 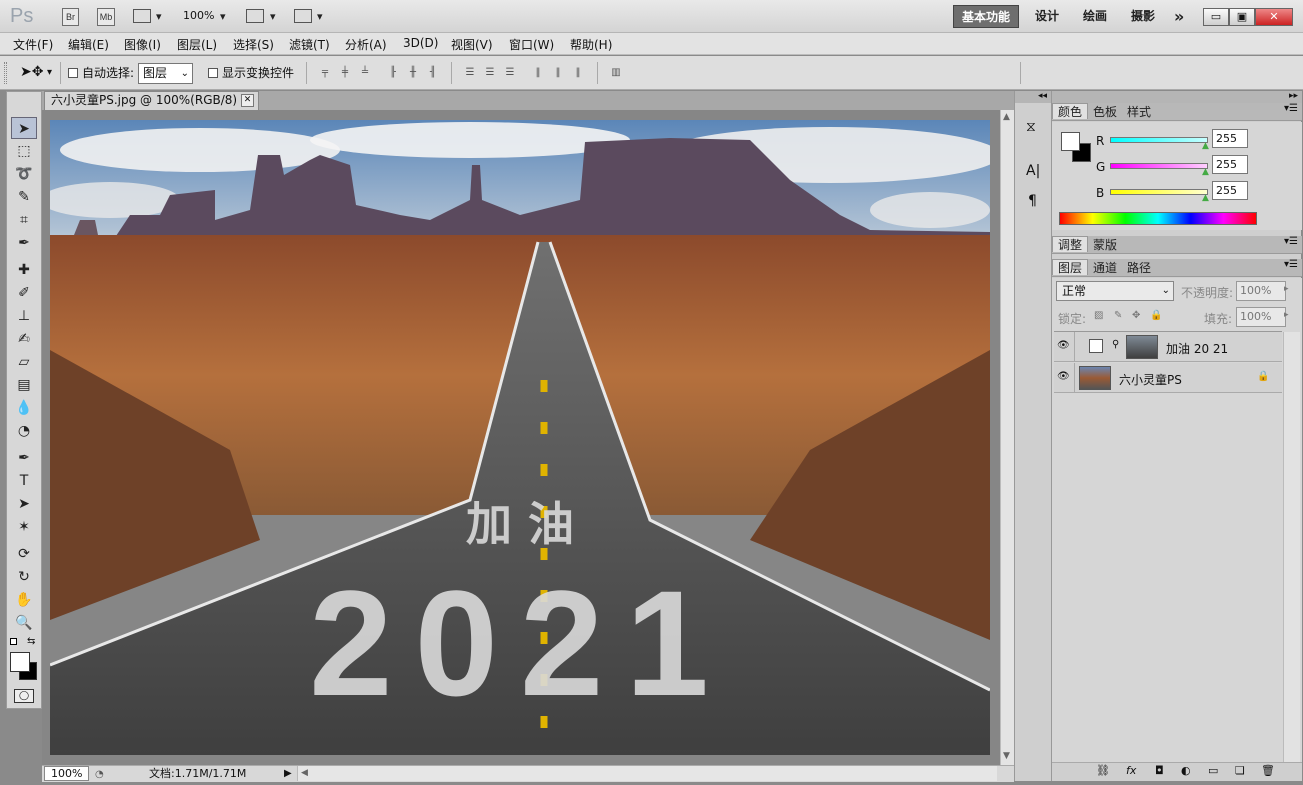 I want to click on healing-brush-tool-icon: ✚, so click(x=24, y=270).